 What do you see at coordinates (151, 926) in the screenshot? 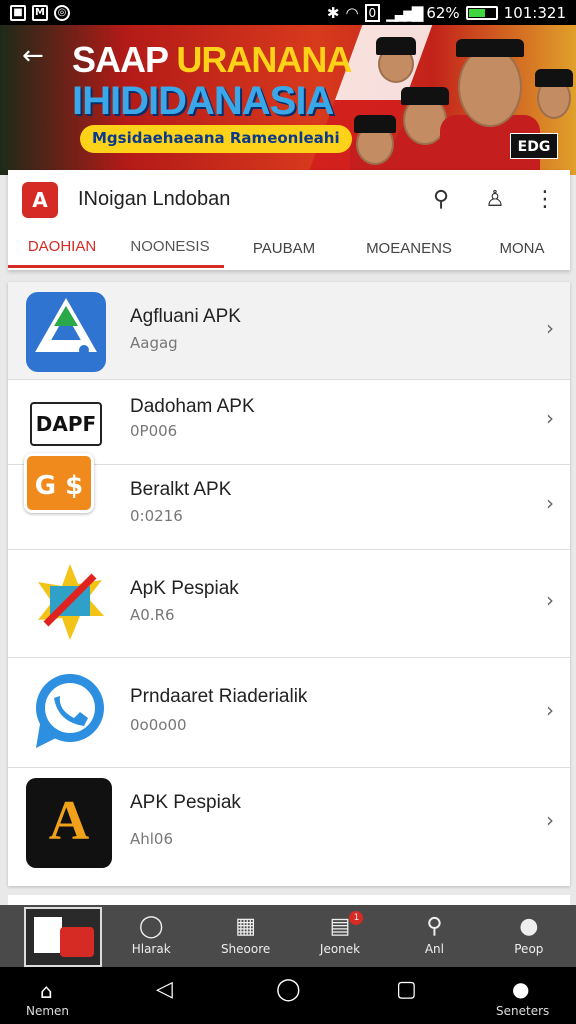
I see `circle-icon: ◯` at bounding box center [151, 926].